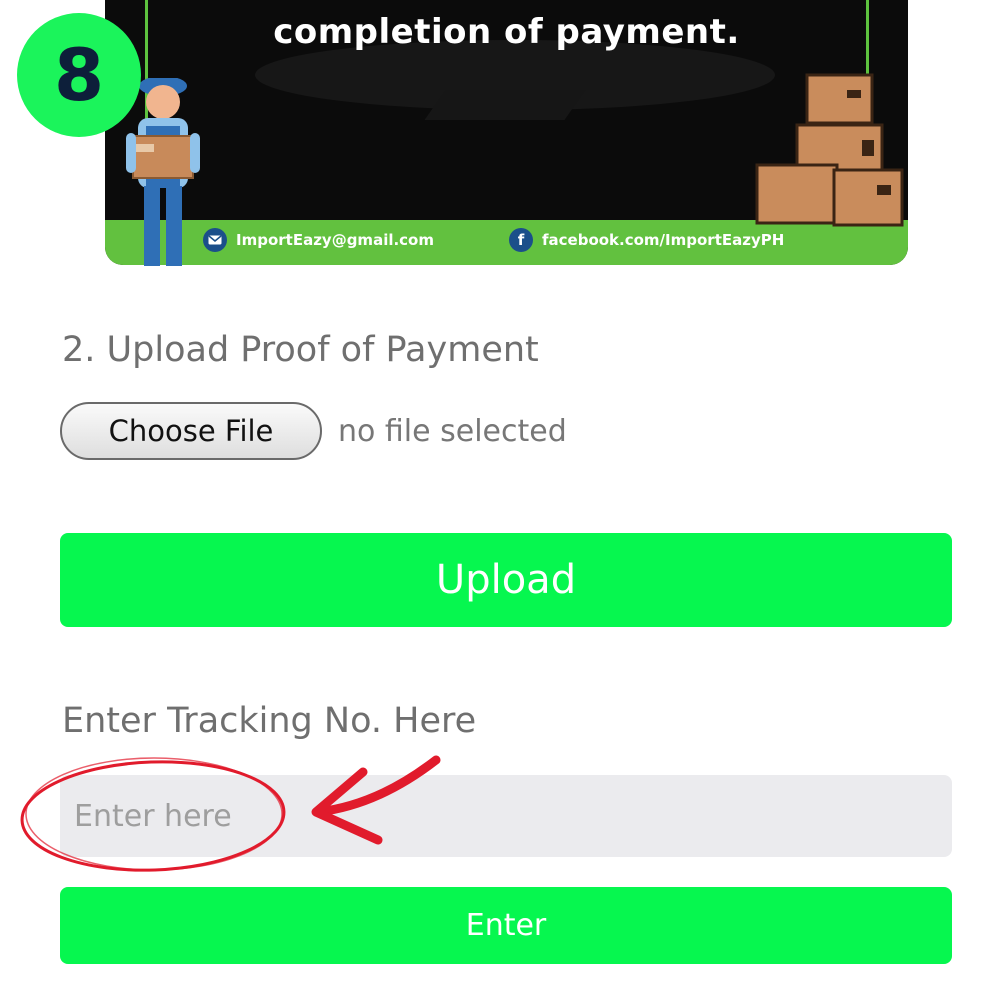 The width and height of the screenshot is (1000, 1000). Describe the element at coordinates (506, 32) in the screenshot. I see `banner-heading: completion of payment.` at that location.